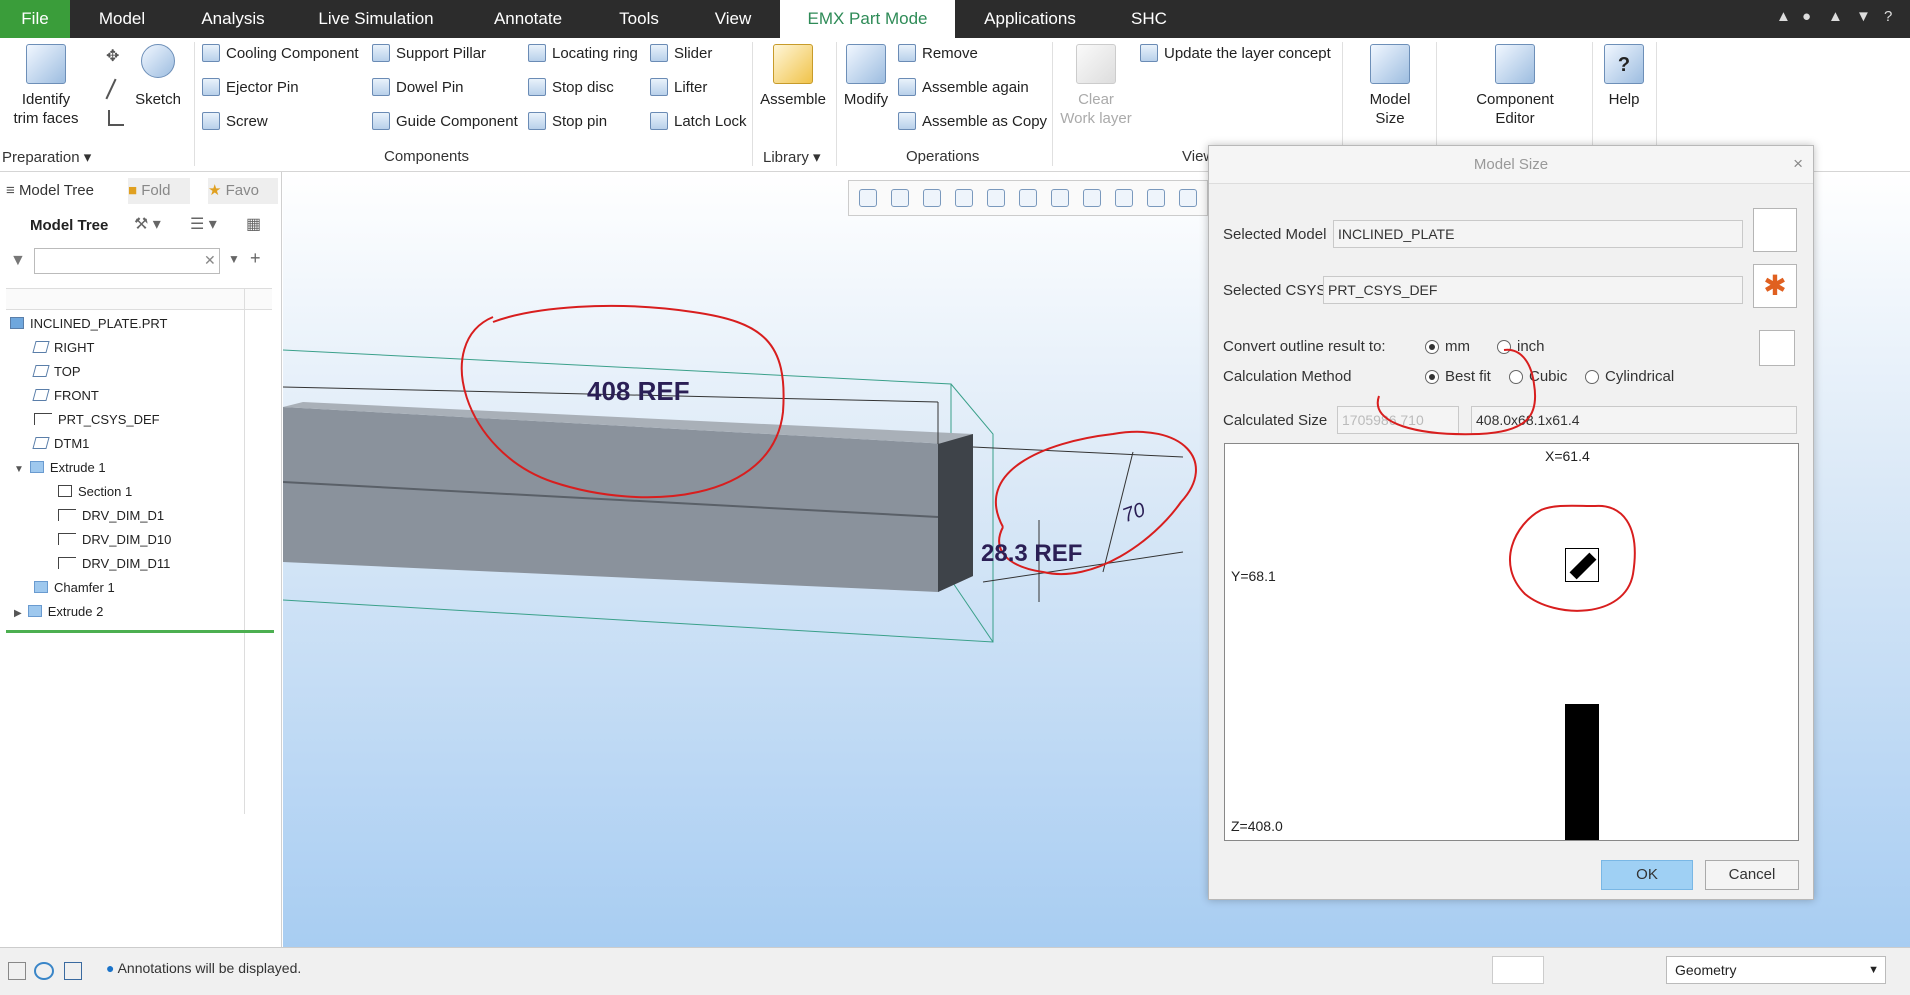  What do you see at coordinates (112, 56) in the screenshot?
I see `point-icon: ✥` at bounding box center [112, 56].